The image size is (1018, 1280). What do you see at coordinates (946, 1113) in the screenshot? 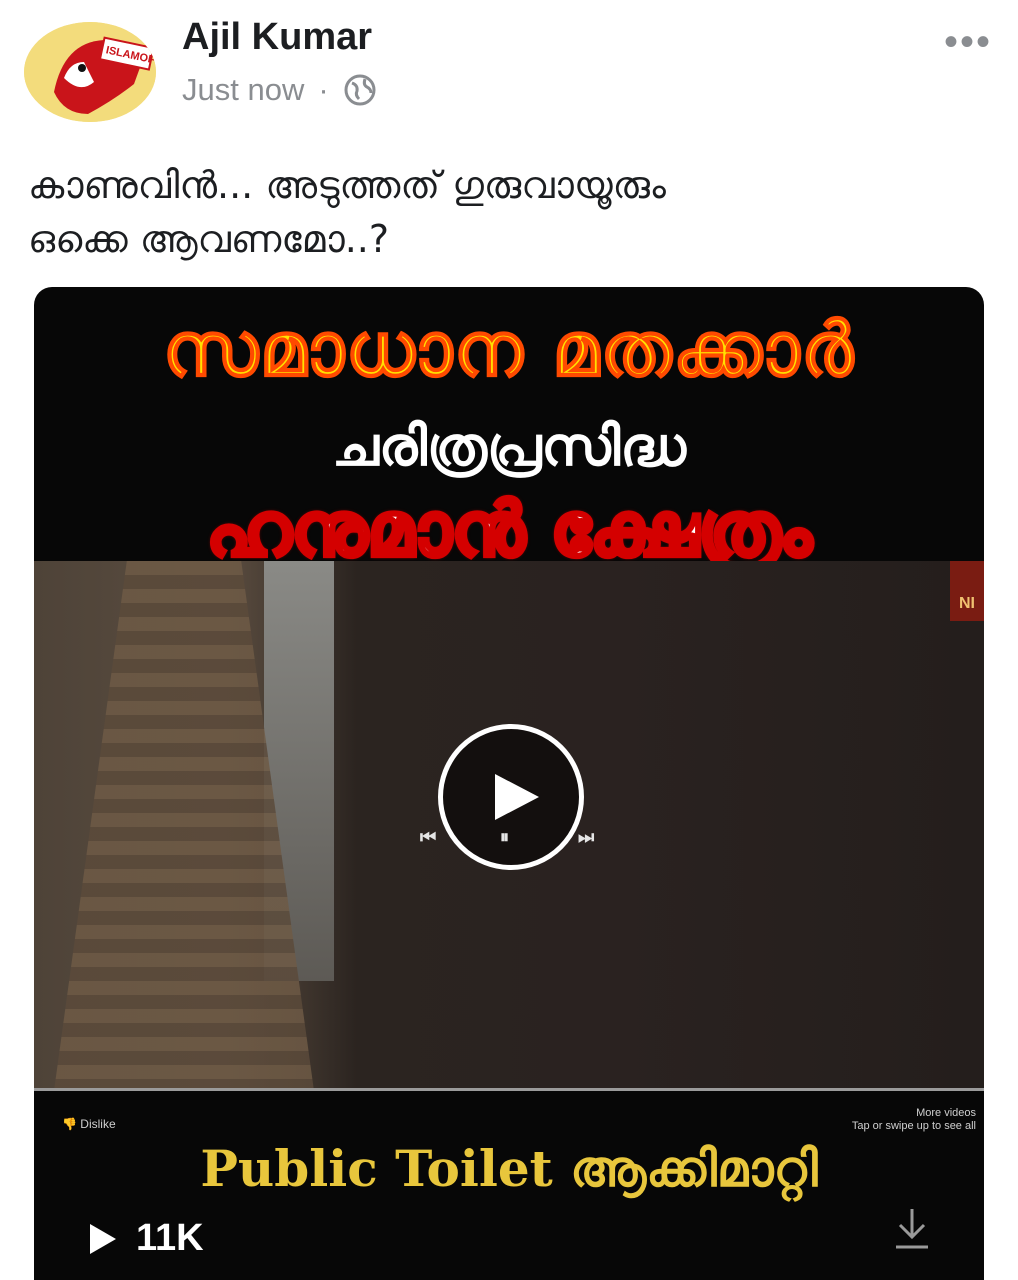
I see `more-videos-label: More videos` at bounding box center [946, 1113].